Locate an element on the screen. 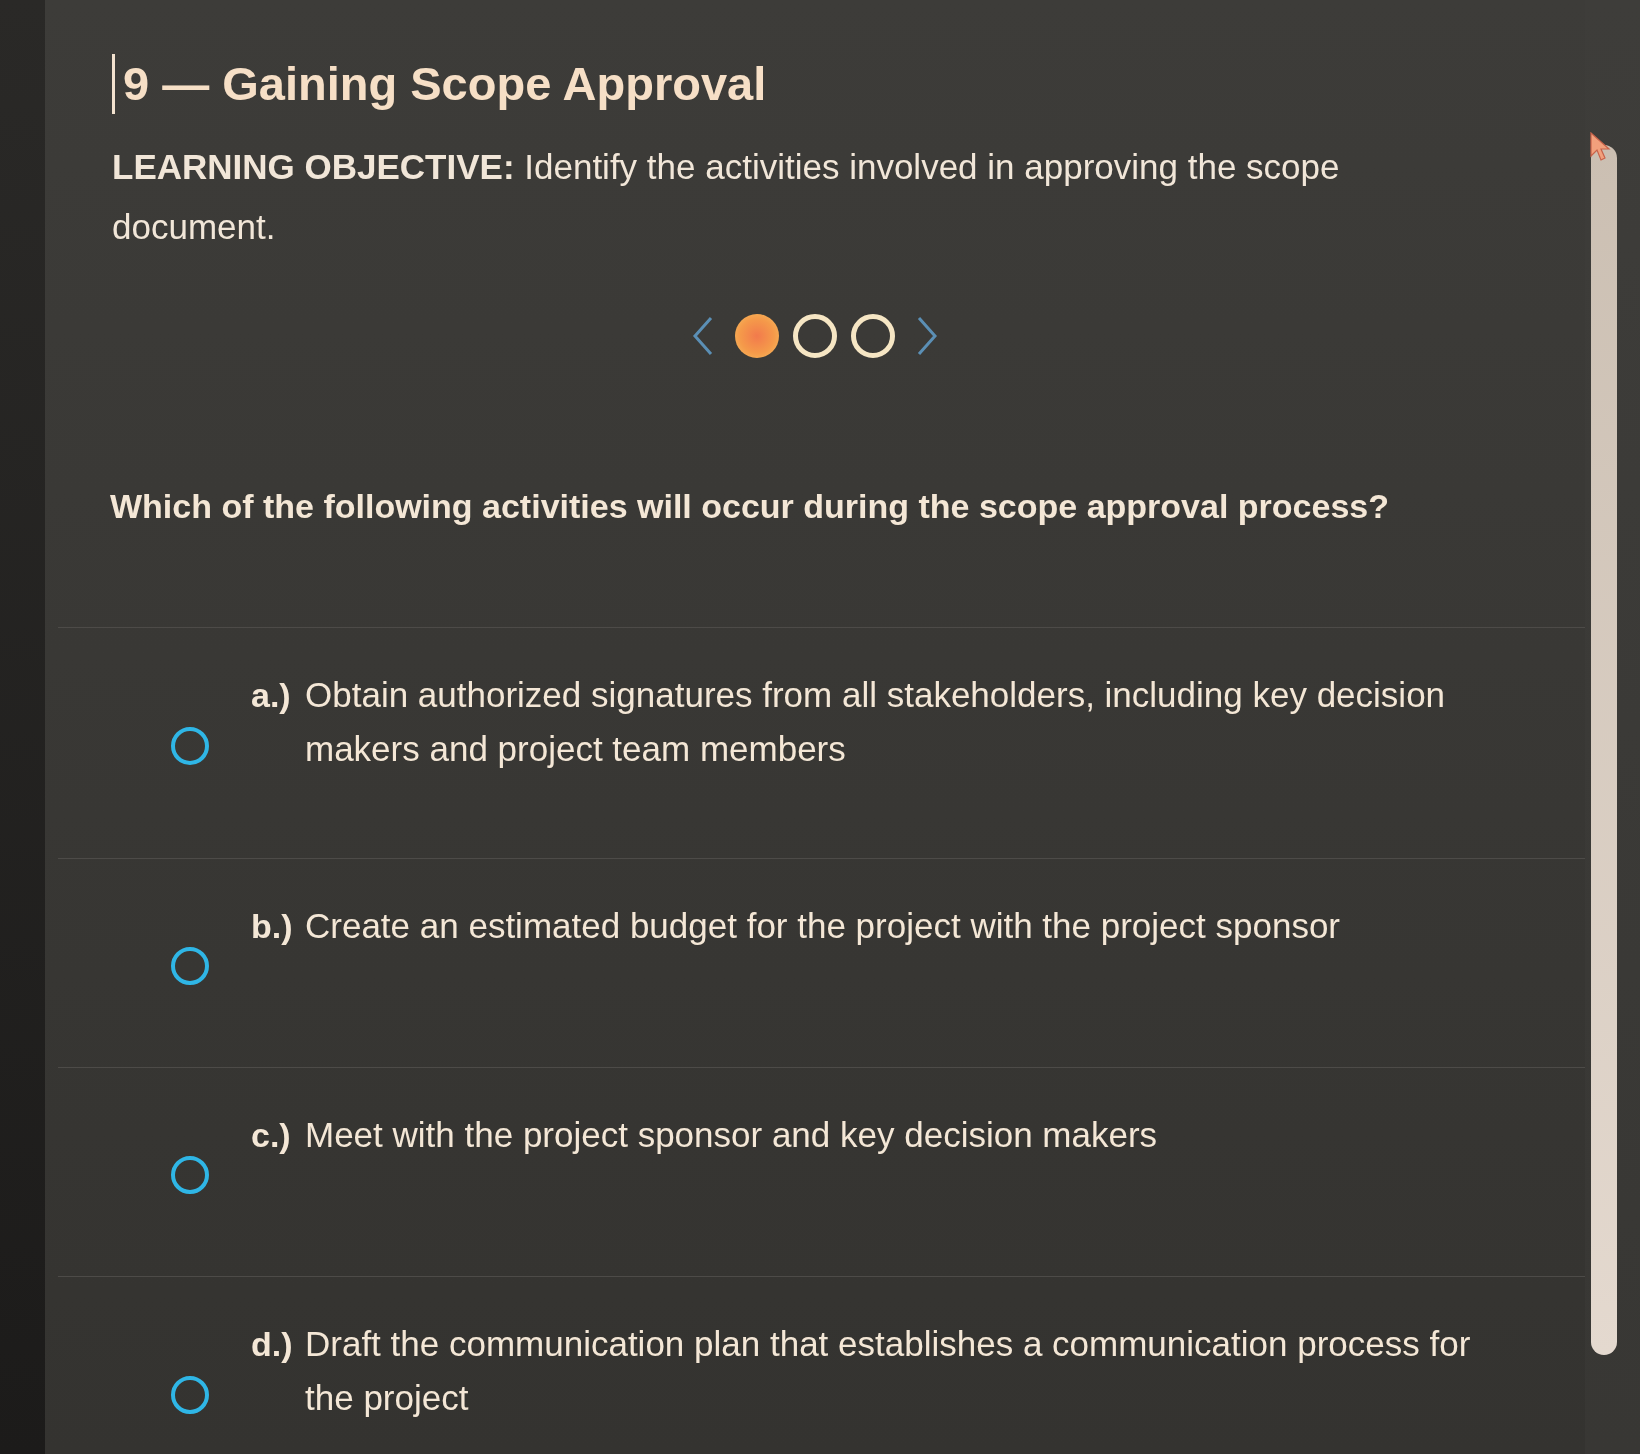 This screenshot has height=1454, width=1640. chevron-right-icon is located at coordinates (927, 336).